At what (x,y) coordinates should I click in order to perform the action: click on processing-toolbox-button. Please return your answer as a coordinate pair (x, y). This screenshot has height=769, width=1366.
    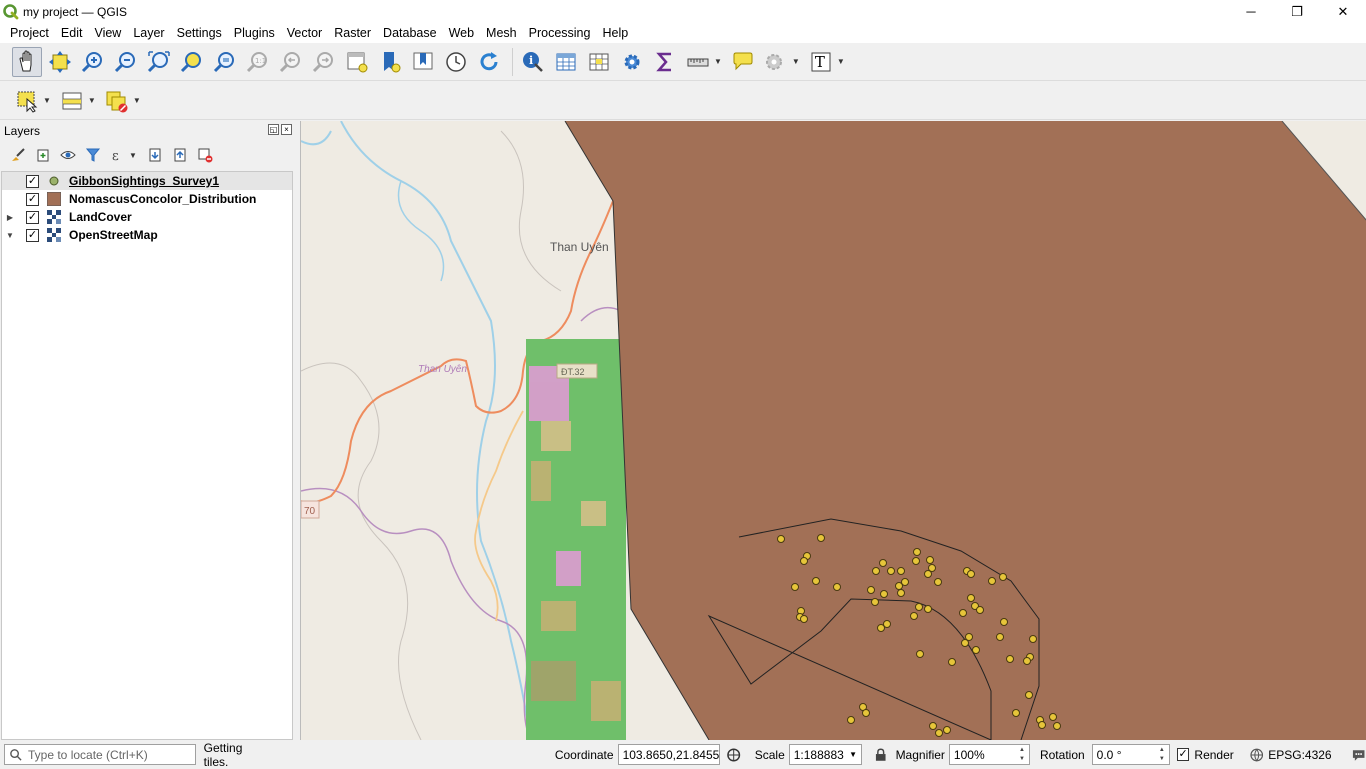
    Looking at the image, I should click on (632, 62).